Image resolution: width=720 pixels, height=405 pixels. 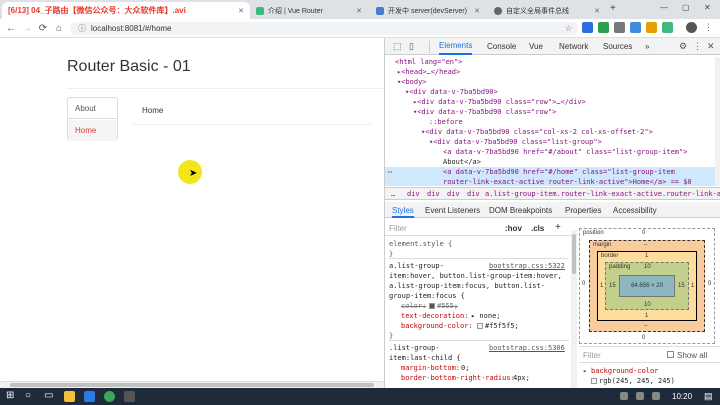 I want to click on padding-bottom-value: 10, so click(x=647, y=305).